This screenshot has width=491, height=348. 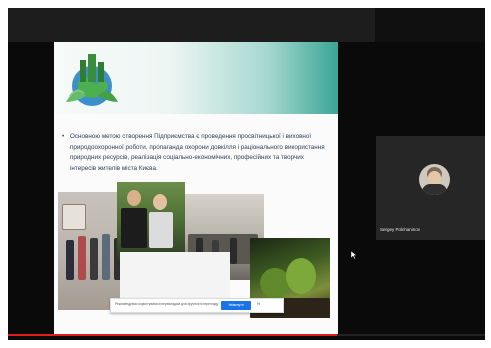 I want to click on participant-name: Sergey Polchaninov, so click(x=400, y=229).